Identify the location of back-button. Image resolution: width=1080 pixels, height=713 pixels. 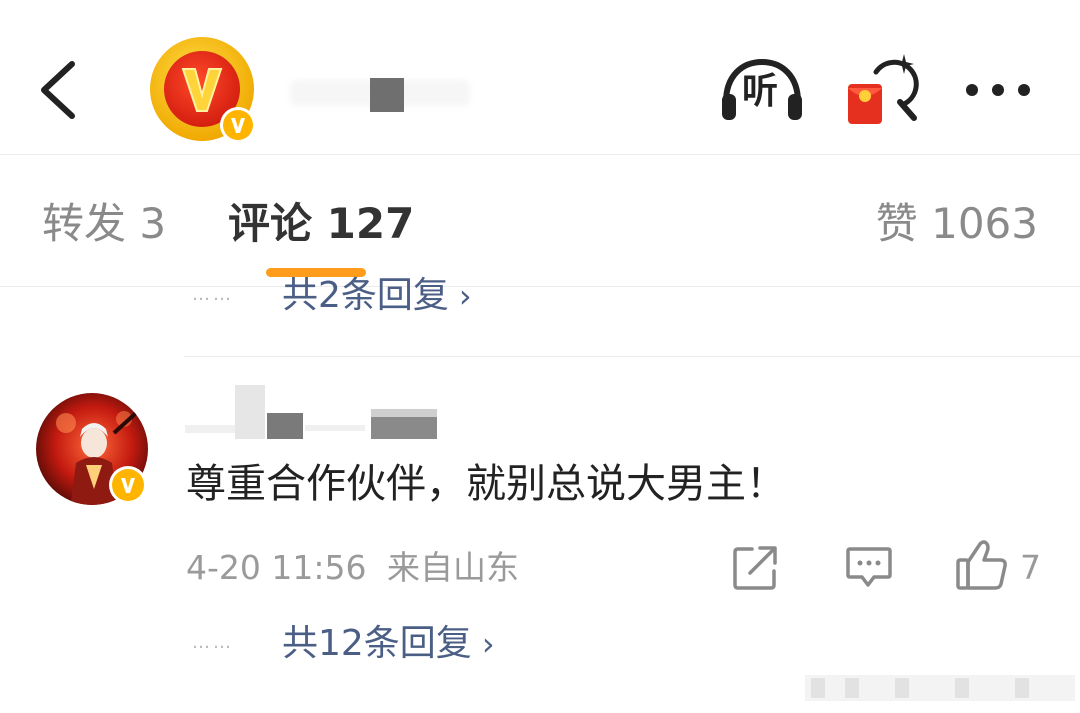
(60, 90).